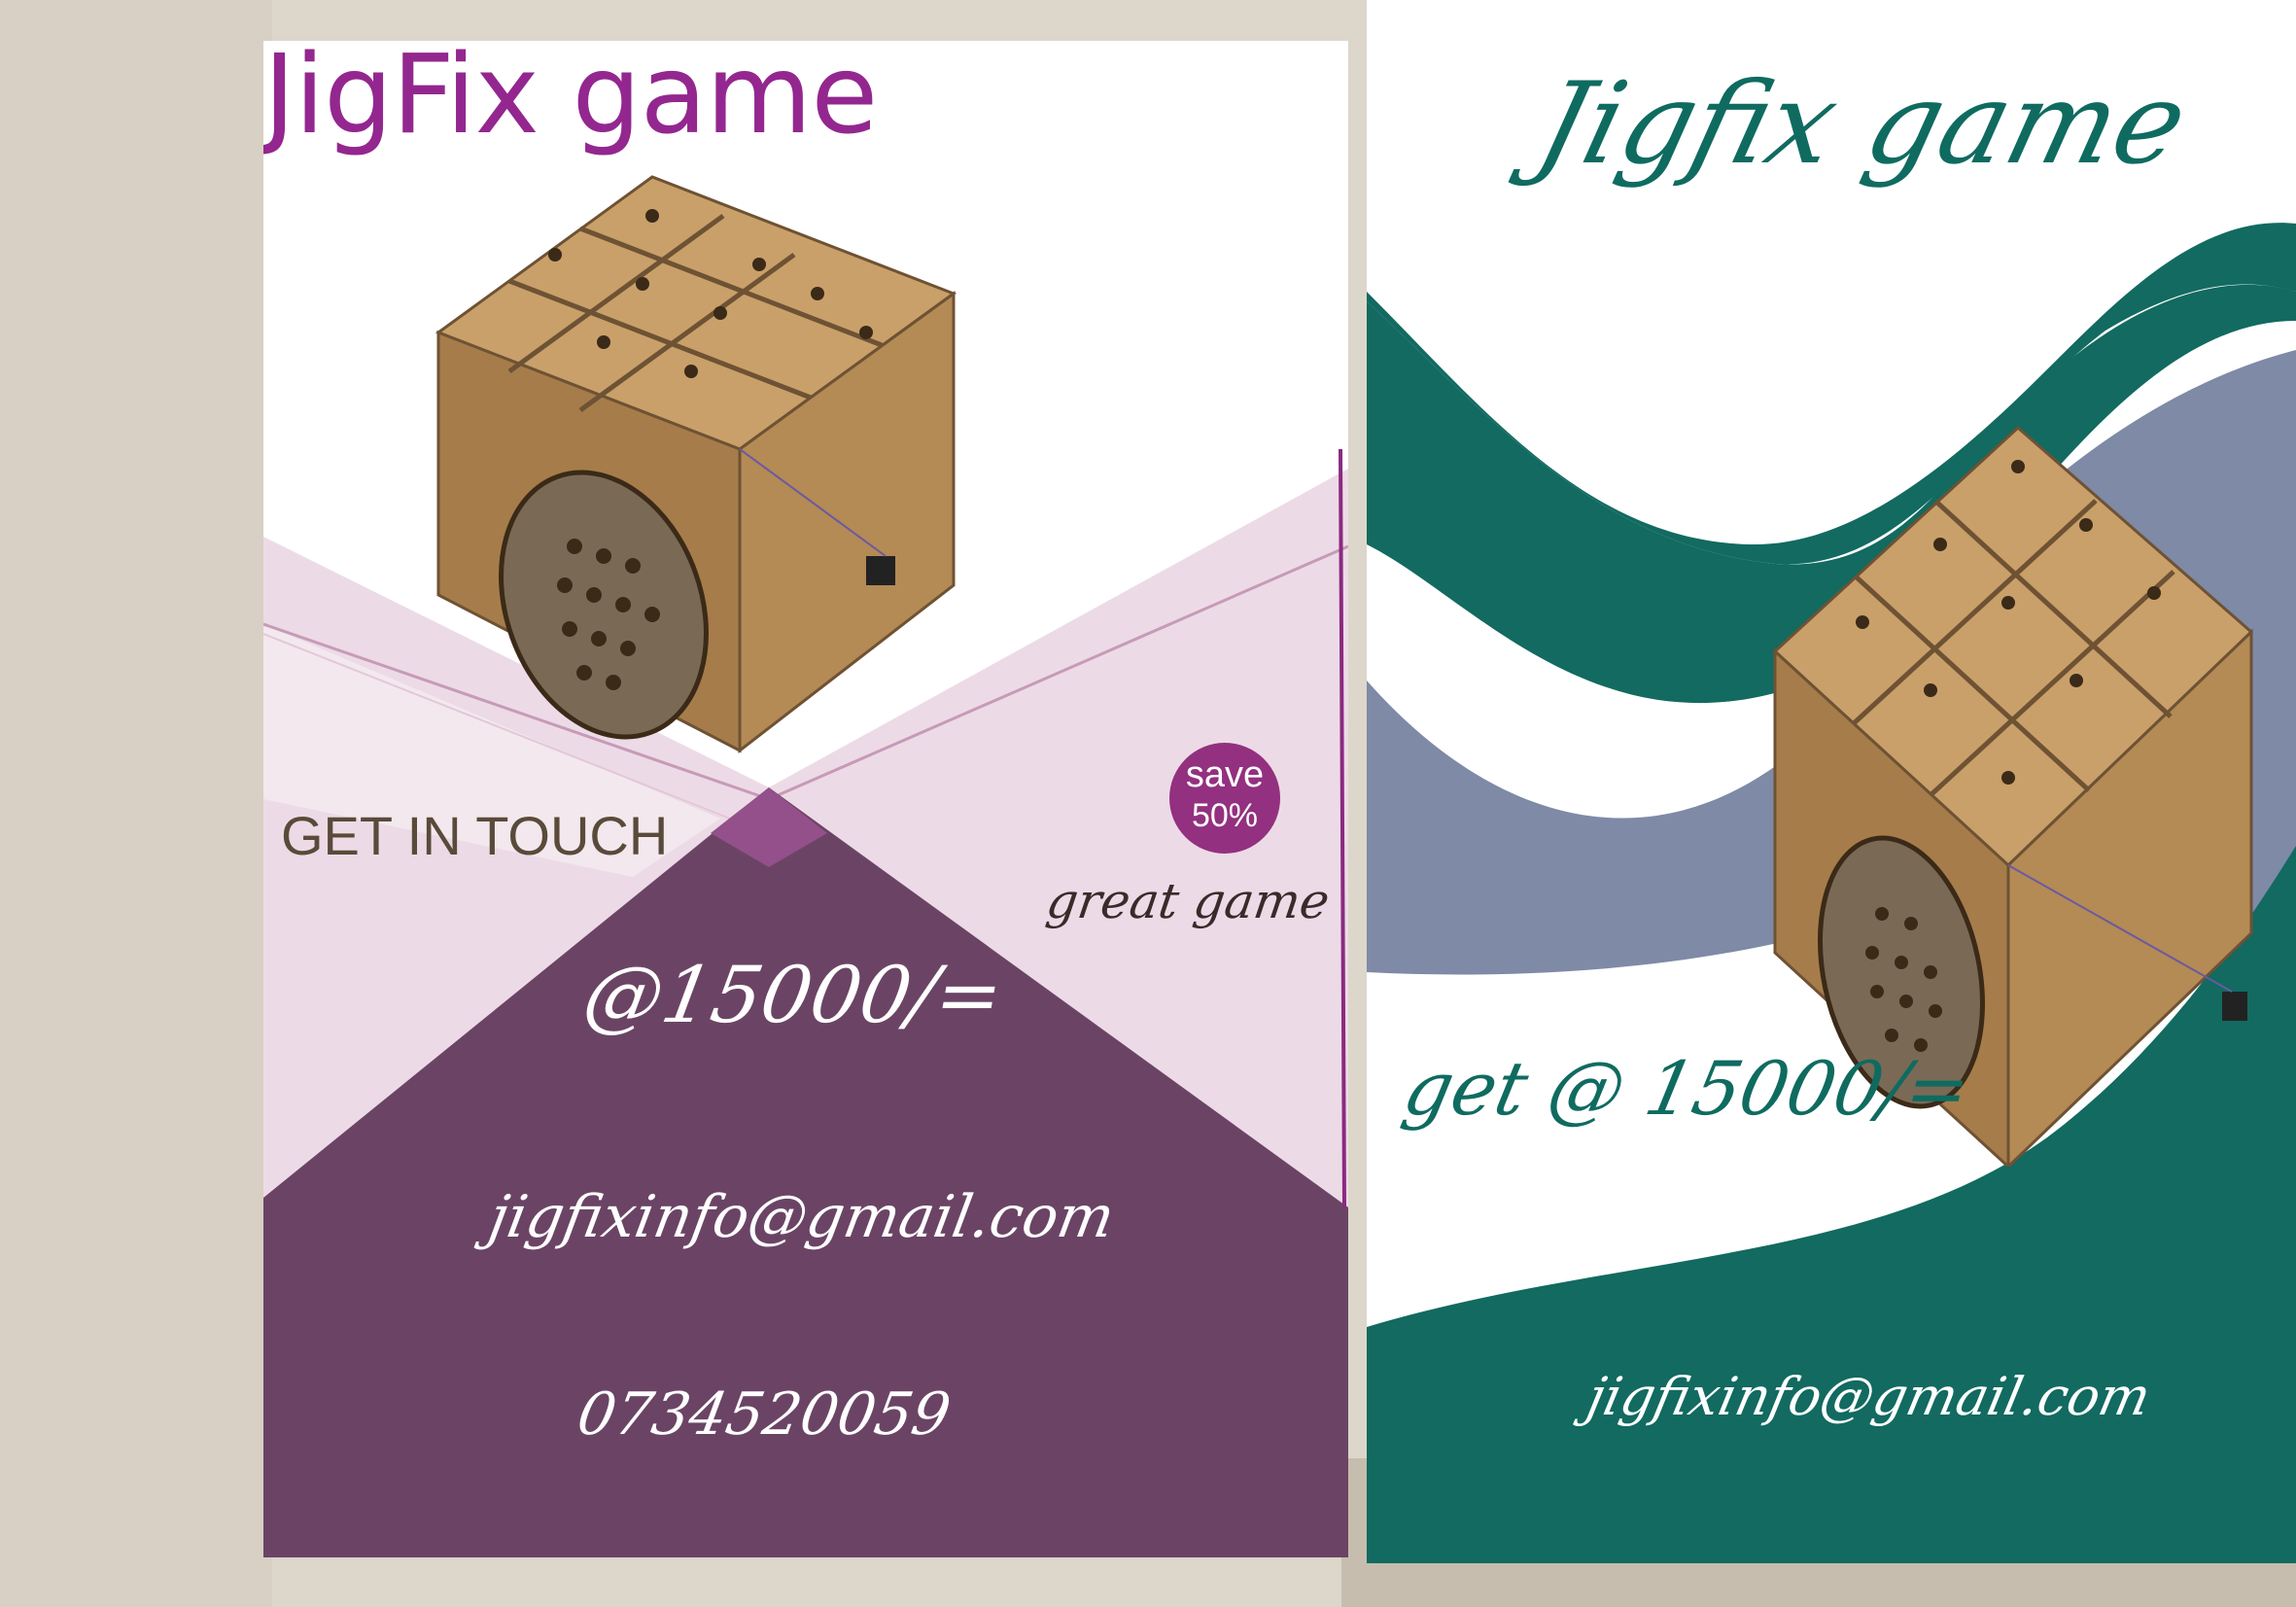  What do you see at coordinates (570, 99) in the screenshot?
I see `left-flyer-title: JigFix game` at bounding box center [570, 99].